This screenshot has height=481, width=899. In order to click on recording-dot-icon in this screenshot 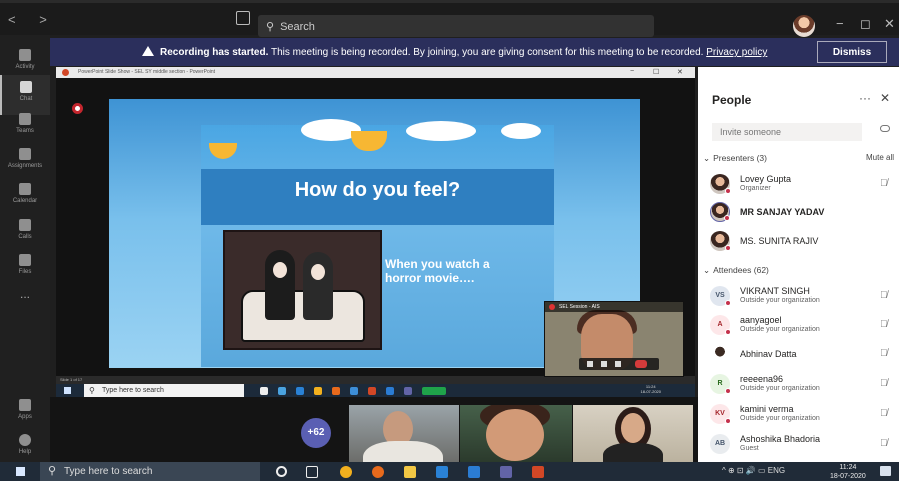, I will do `click(552, 307)`.